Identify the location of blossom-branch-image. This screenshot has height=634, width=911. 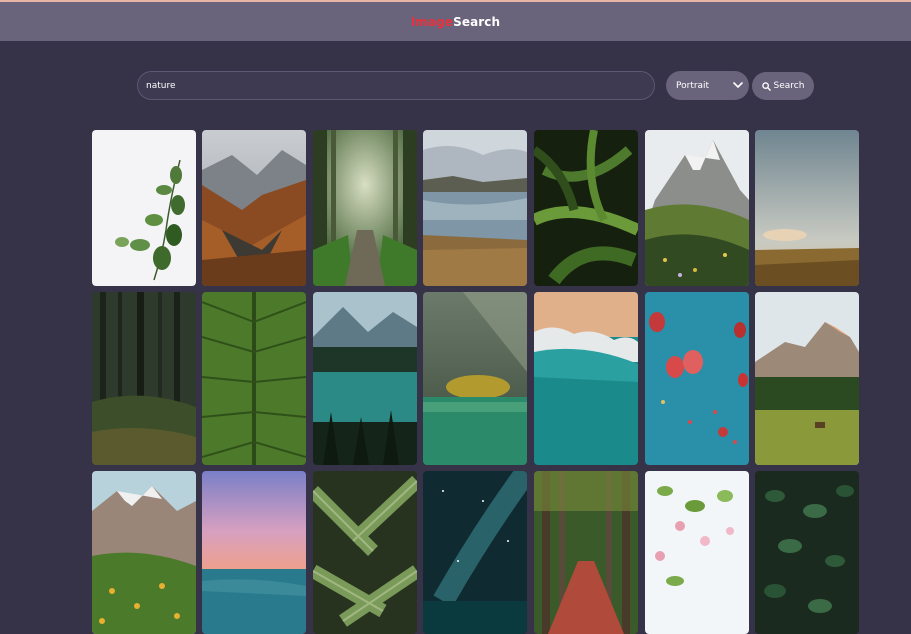
(697, 552).